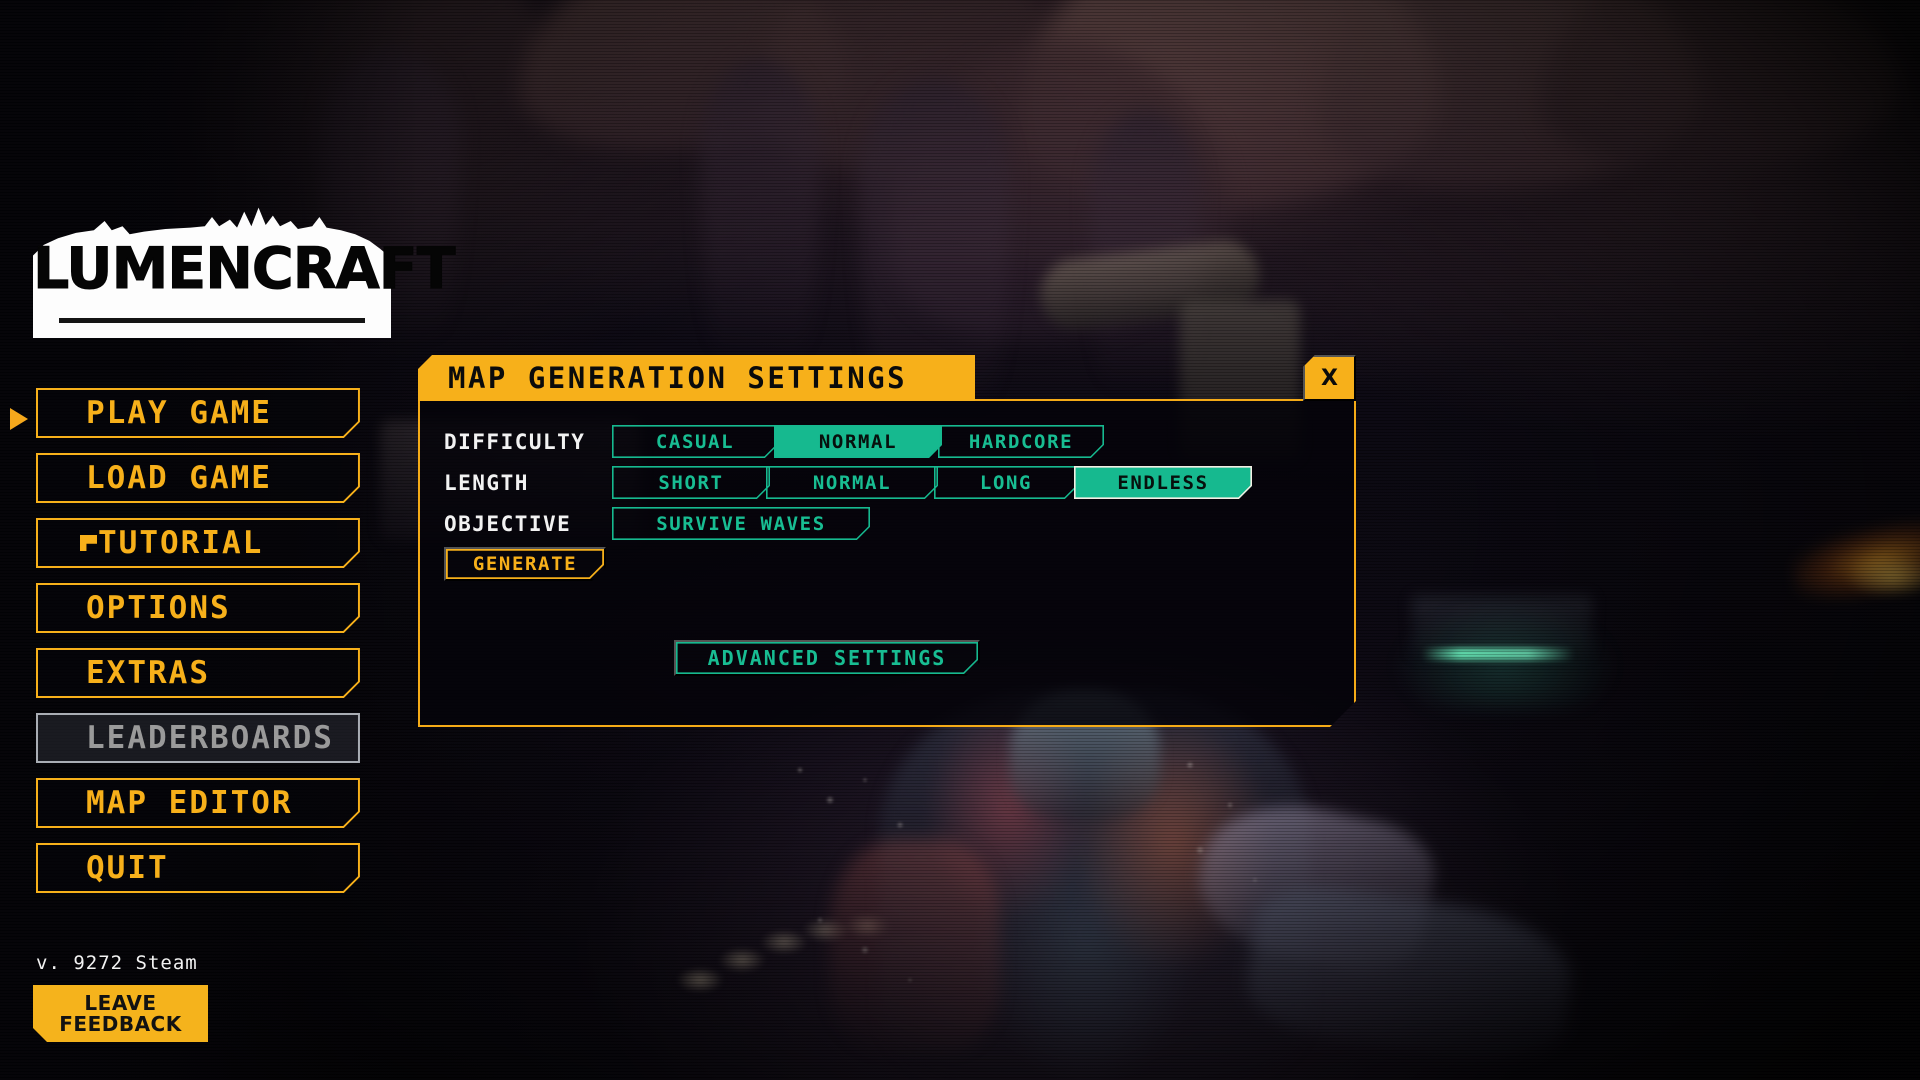 Image resolution: width=1920 pixels, height=1080 pixels. I want to click on option-label: SURVIVE WAVES, so click(741, 523).